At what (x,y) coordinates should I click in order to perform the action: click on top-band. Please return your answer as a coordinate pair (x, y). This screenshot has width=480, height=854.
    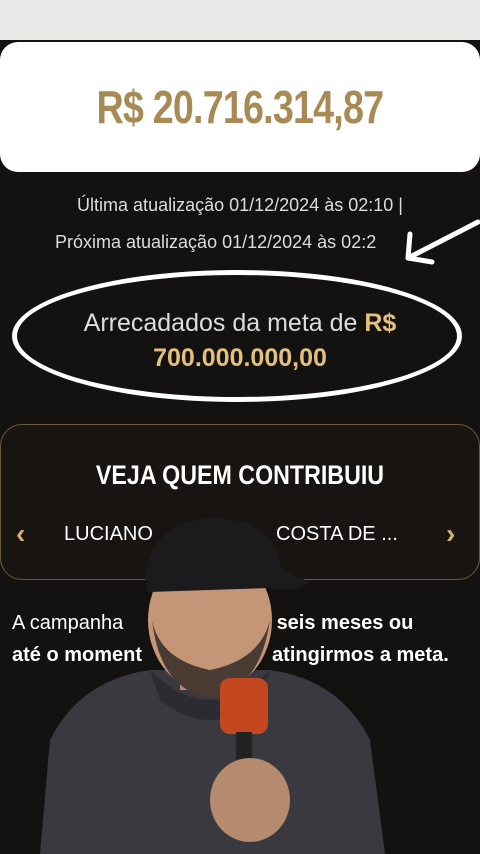
    Looking at the image, I should click on (240, 20).